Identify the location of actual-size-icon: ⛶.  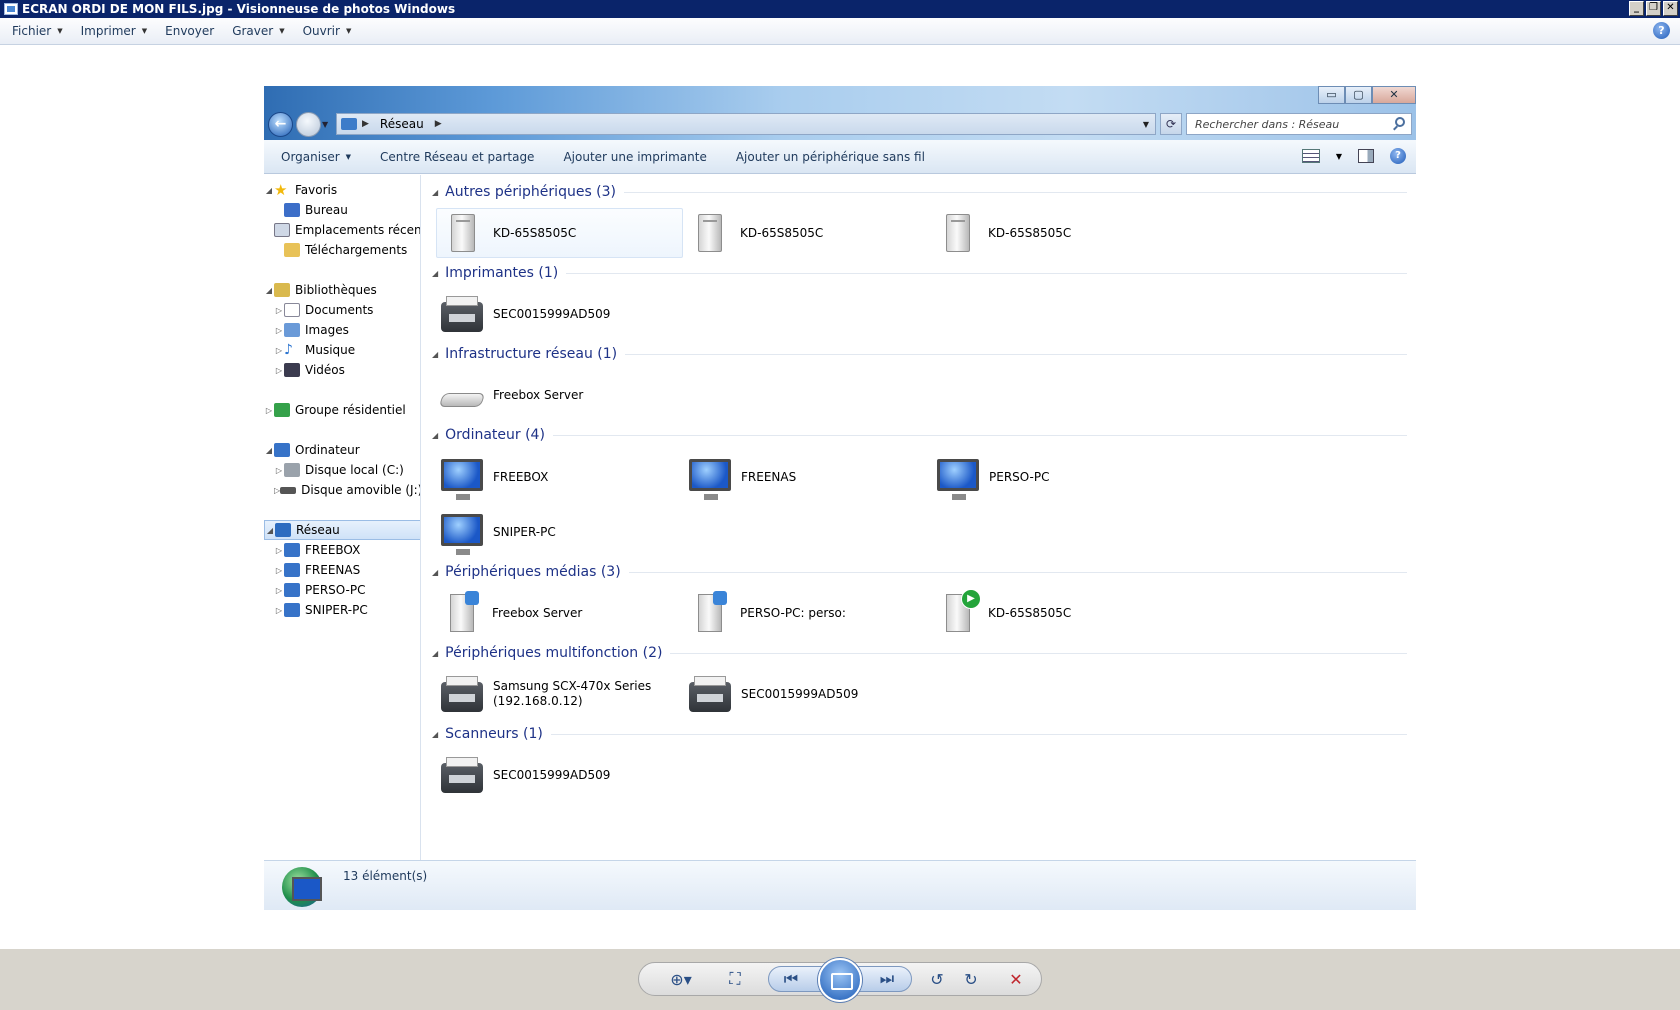
(735, 979).